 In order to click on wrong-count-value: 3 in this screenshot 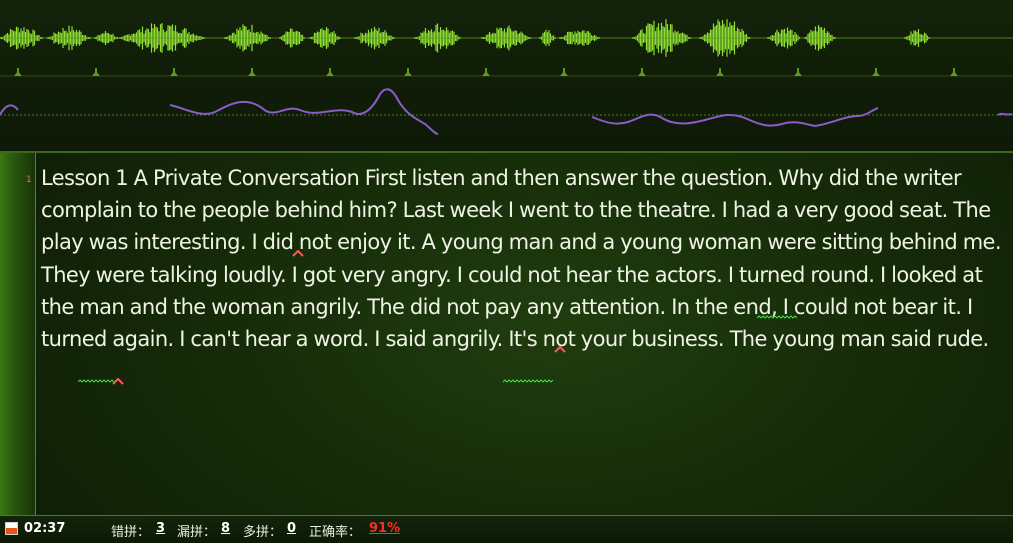, I will do `click(161, 528)`.